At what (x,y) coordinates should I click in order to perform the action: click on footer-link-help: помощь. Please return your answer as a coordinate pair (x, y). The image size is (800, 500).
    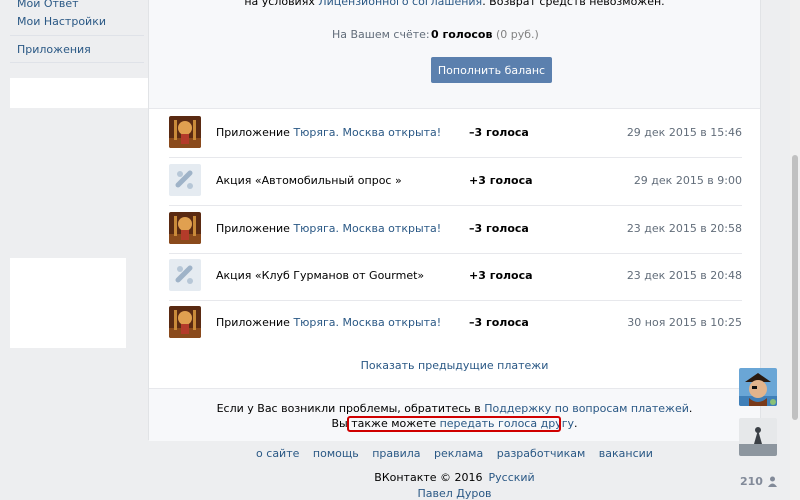
    Looking at the image, I should click on (336, 453).